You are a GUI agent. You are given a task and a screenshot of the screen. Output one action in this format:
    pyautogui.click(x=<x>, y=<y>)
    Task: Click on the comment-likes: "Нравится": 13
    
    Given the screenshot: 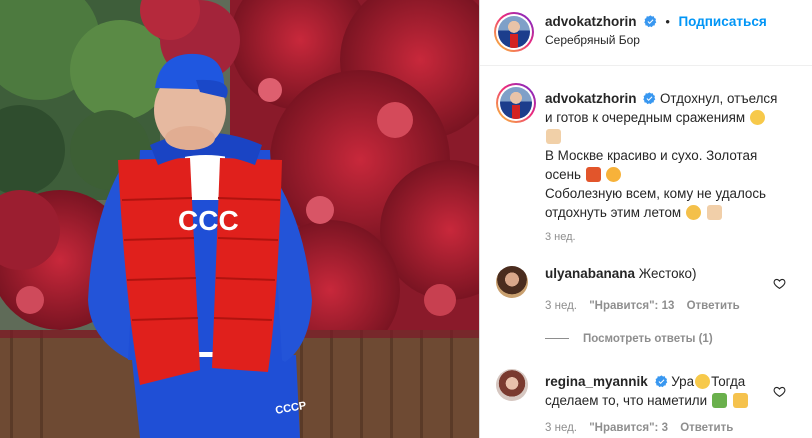 What is the action you would take?
    pyautogui.click(x=631, y=306)
    